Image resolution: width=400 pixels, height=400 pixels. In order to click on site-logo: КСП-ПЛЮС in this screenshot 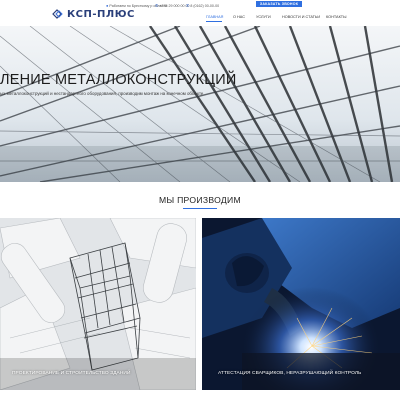, I will do `click(93, 14)`.